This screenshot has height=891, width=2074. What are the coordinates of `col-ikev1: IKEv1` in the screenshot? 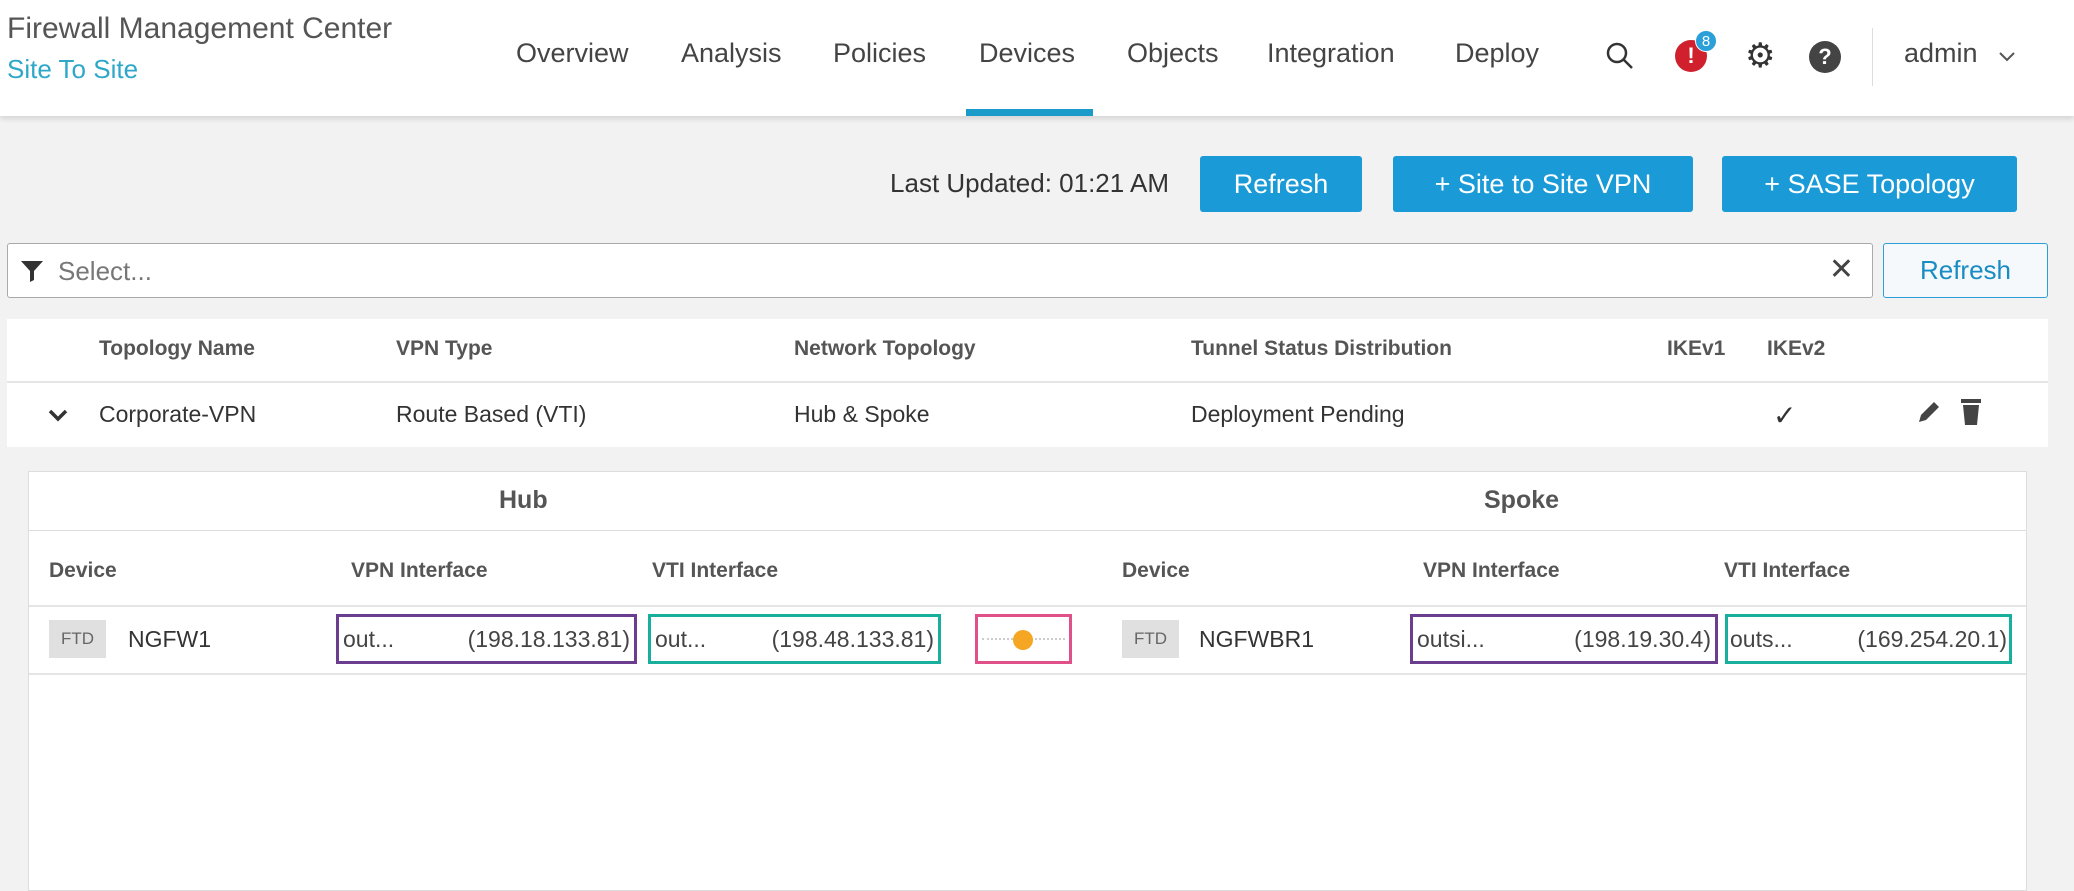 It's located at (1696, 349).